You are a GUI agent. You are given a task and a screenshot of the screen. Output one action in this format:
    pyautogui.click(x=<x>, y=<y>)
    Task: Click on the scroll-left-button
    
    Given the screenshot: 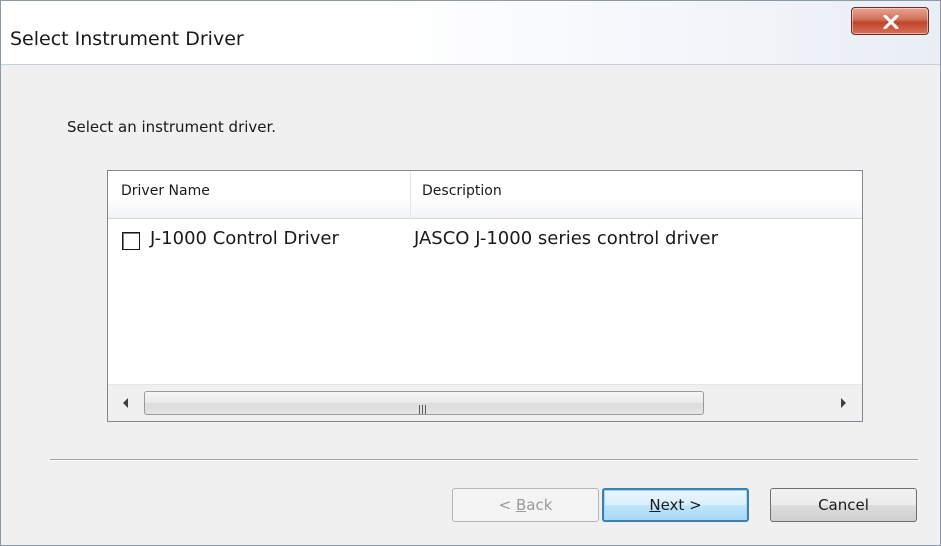 What is the action you would take?
    pyautogui.click(x=126, y=403)
    